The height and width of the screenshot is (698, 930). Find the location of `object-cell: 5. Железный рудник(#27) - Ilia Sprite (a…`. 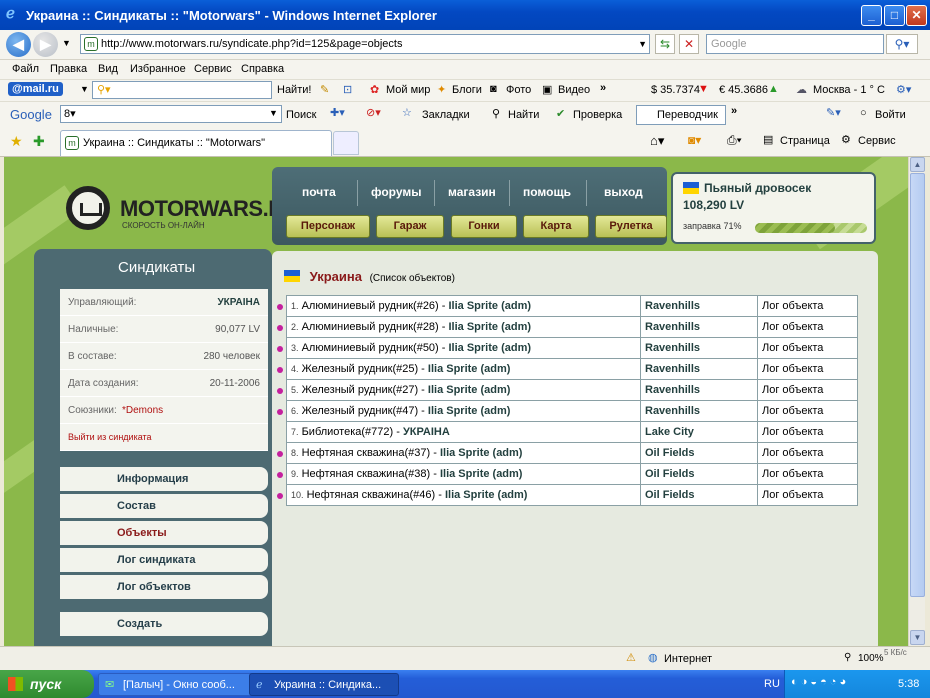

object-cell: 5. Железный рудник(#27) - Ilia Sprite (a… is located at coordinates (463, 390).